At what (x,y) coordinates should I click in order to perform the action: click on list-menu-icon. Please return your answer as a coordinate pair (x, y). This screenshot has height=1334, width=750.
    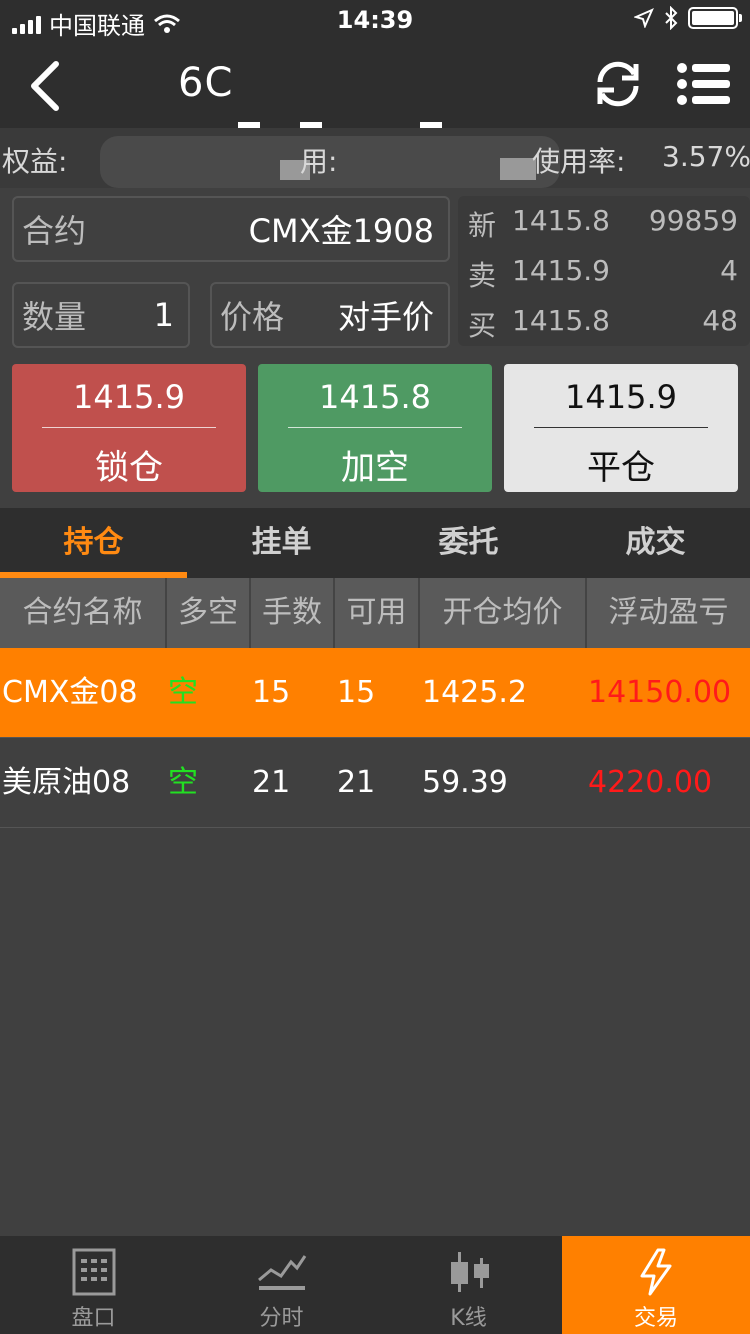
    Looking at the image, I should click on (703, 84).